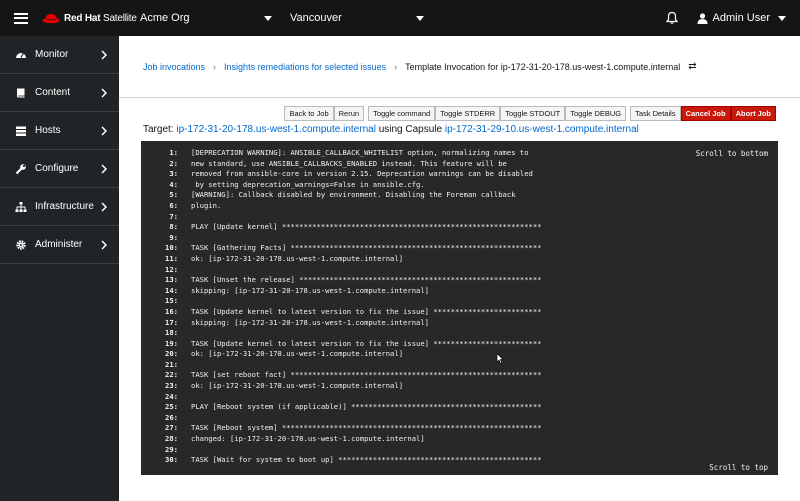 The width and height of the screenshot is (800, 501). I want to click on output-line: 21:, so click(348, 365).